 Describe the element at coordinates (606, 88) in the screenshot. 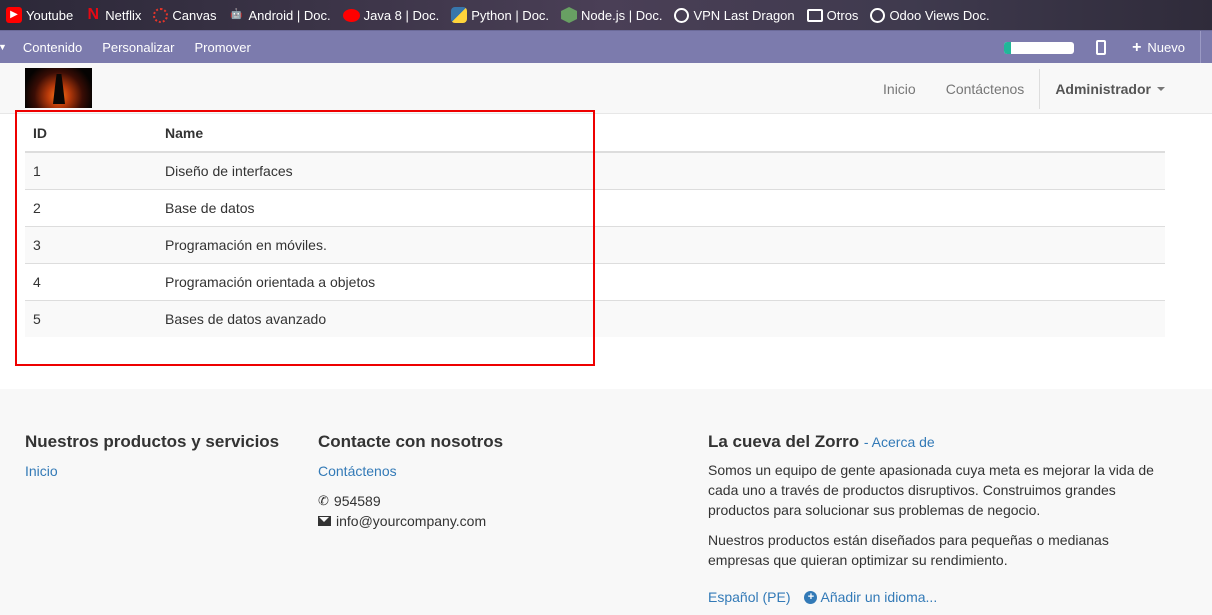

I see `website-navbar: Inicio Contáctenos Administrador` at that location.